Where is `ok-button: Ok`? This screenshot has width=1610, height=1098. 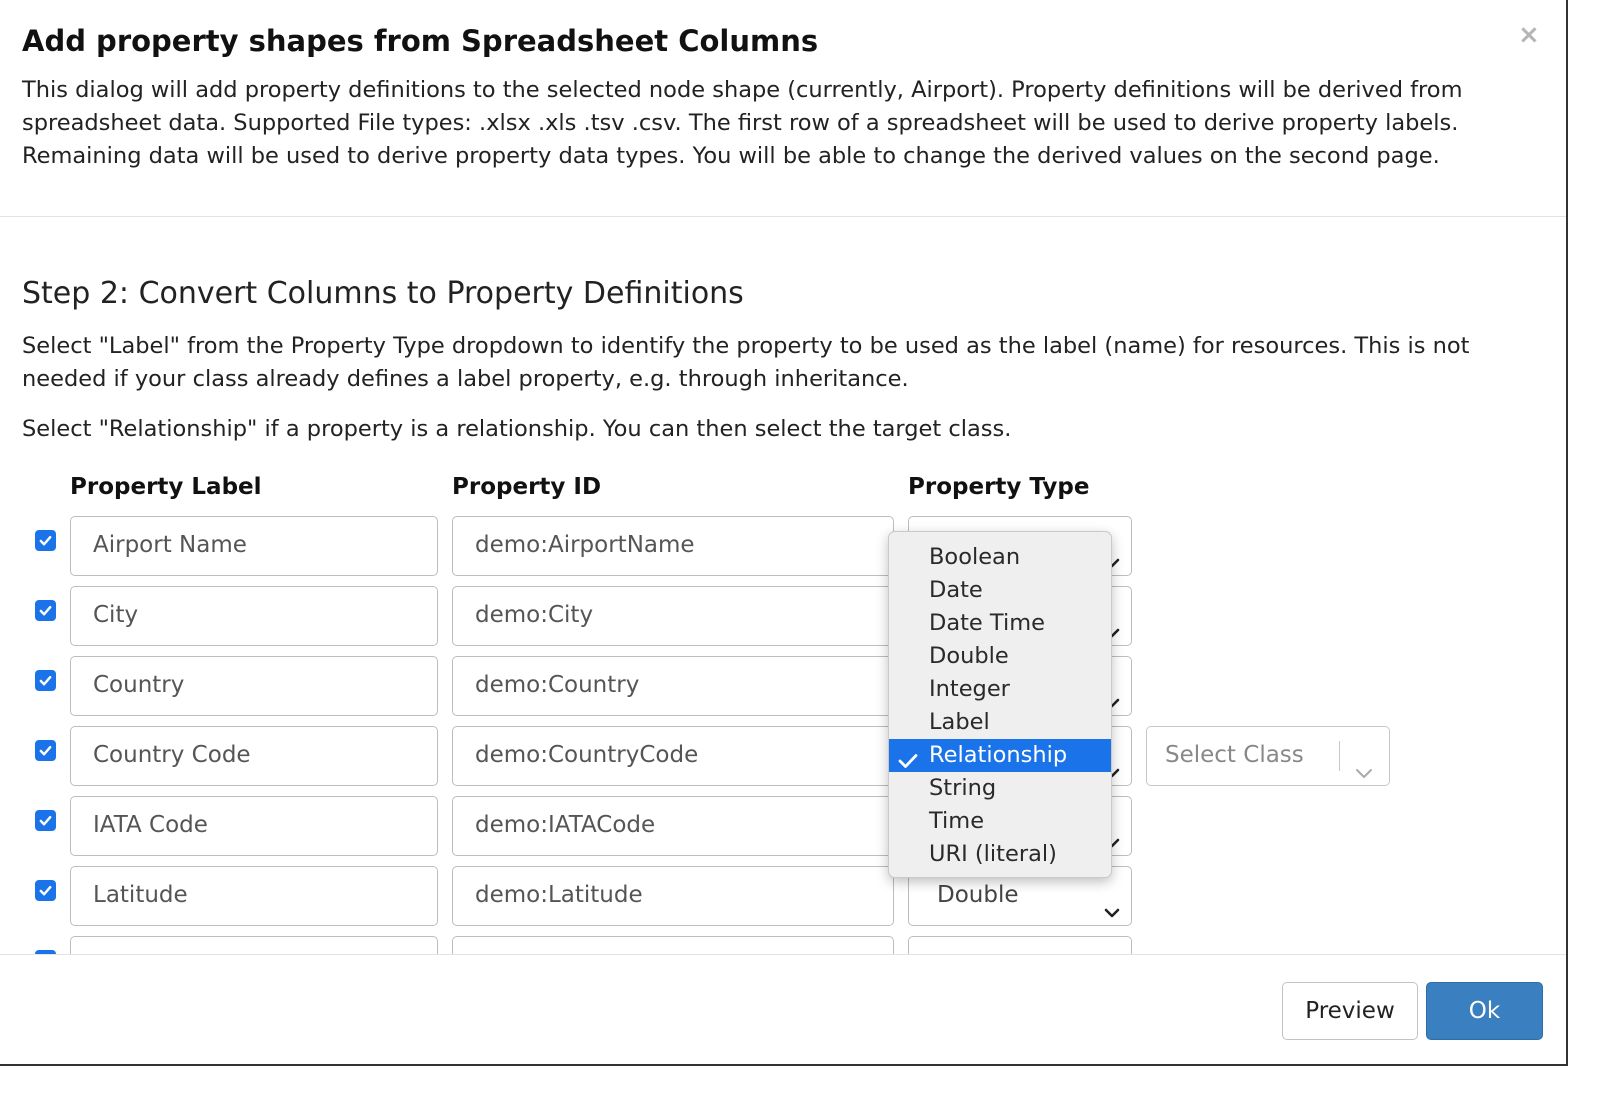
ok-button: Ok is located at coordinates (1484, 1011).